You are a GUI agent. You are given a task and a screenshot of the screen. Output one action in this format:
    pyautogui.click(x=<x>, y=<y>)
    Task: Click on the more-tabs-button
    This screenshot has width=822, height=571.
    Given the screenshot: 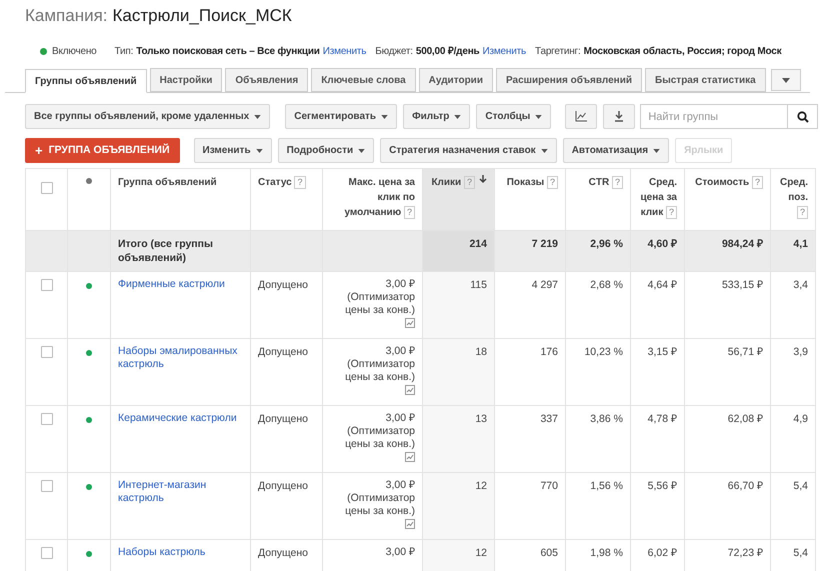 What is the action you would take?
    pyautogui.click(x=785, y=80)
    